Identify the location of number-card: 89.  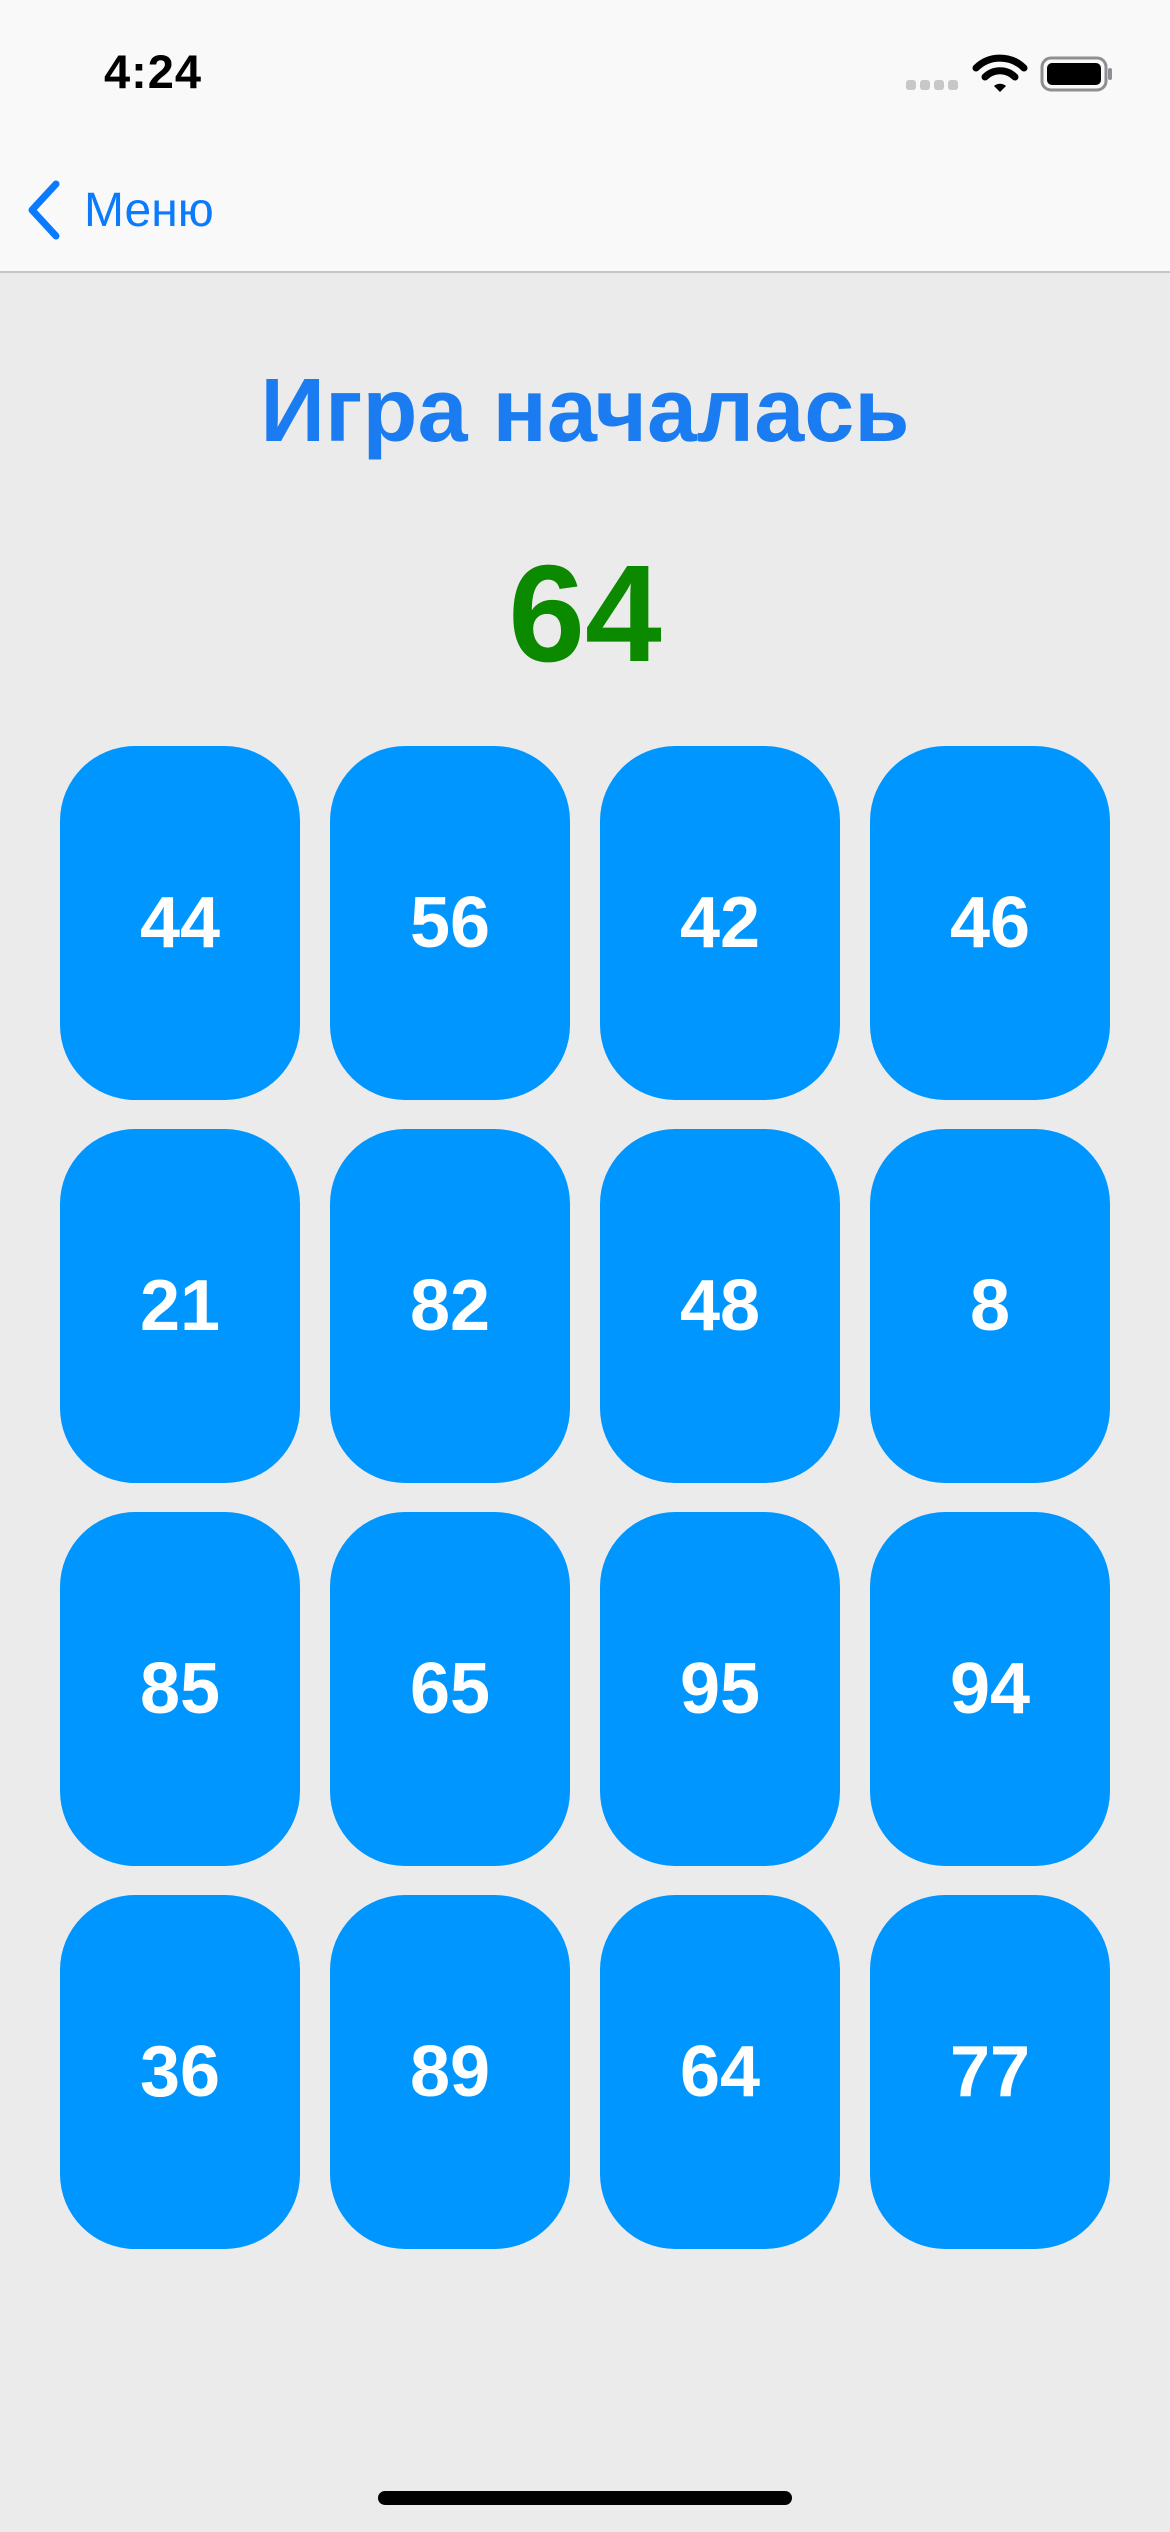
(450, 2072).